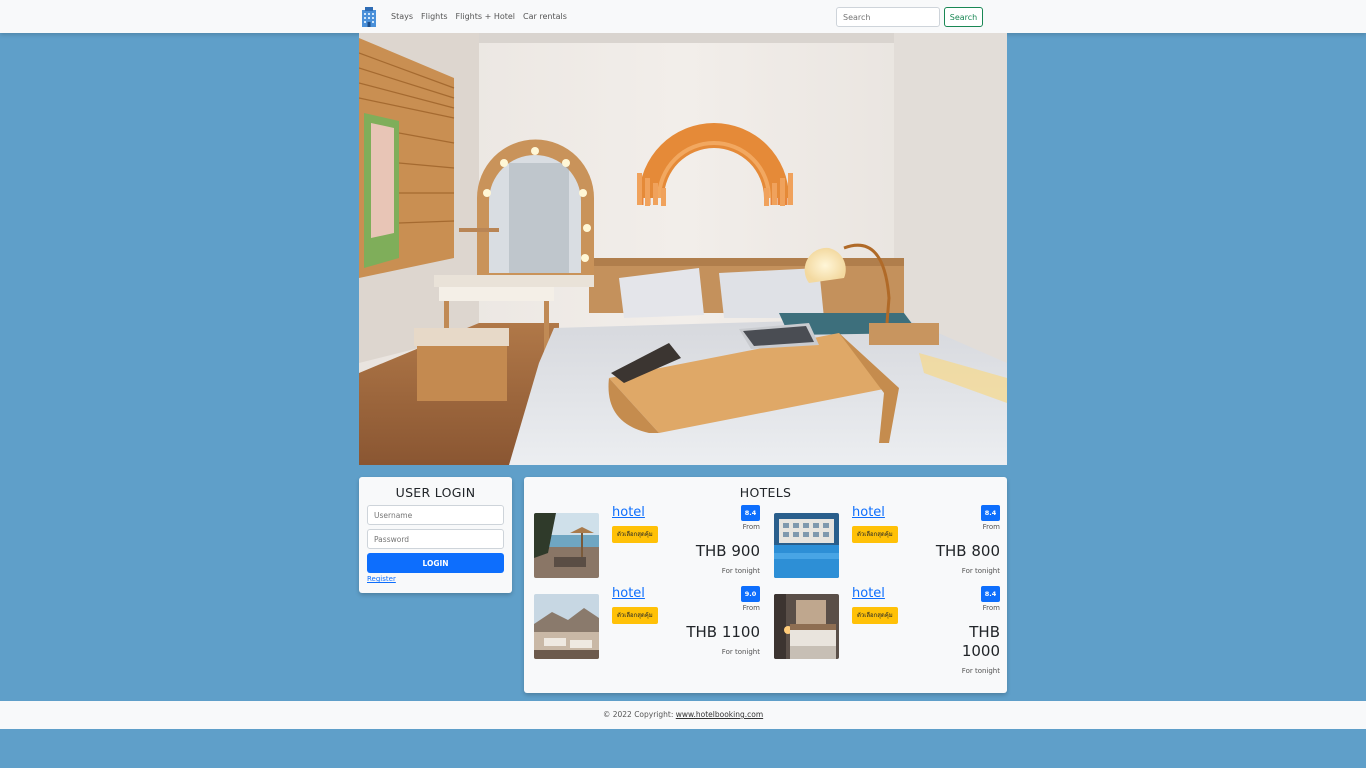  Describe the element at coordinates (436, 16) in the screenshot. I see `nav-flights: Flights` at that location.